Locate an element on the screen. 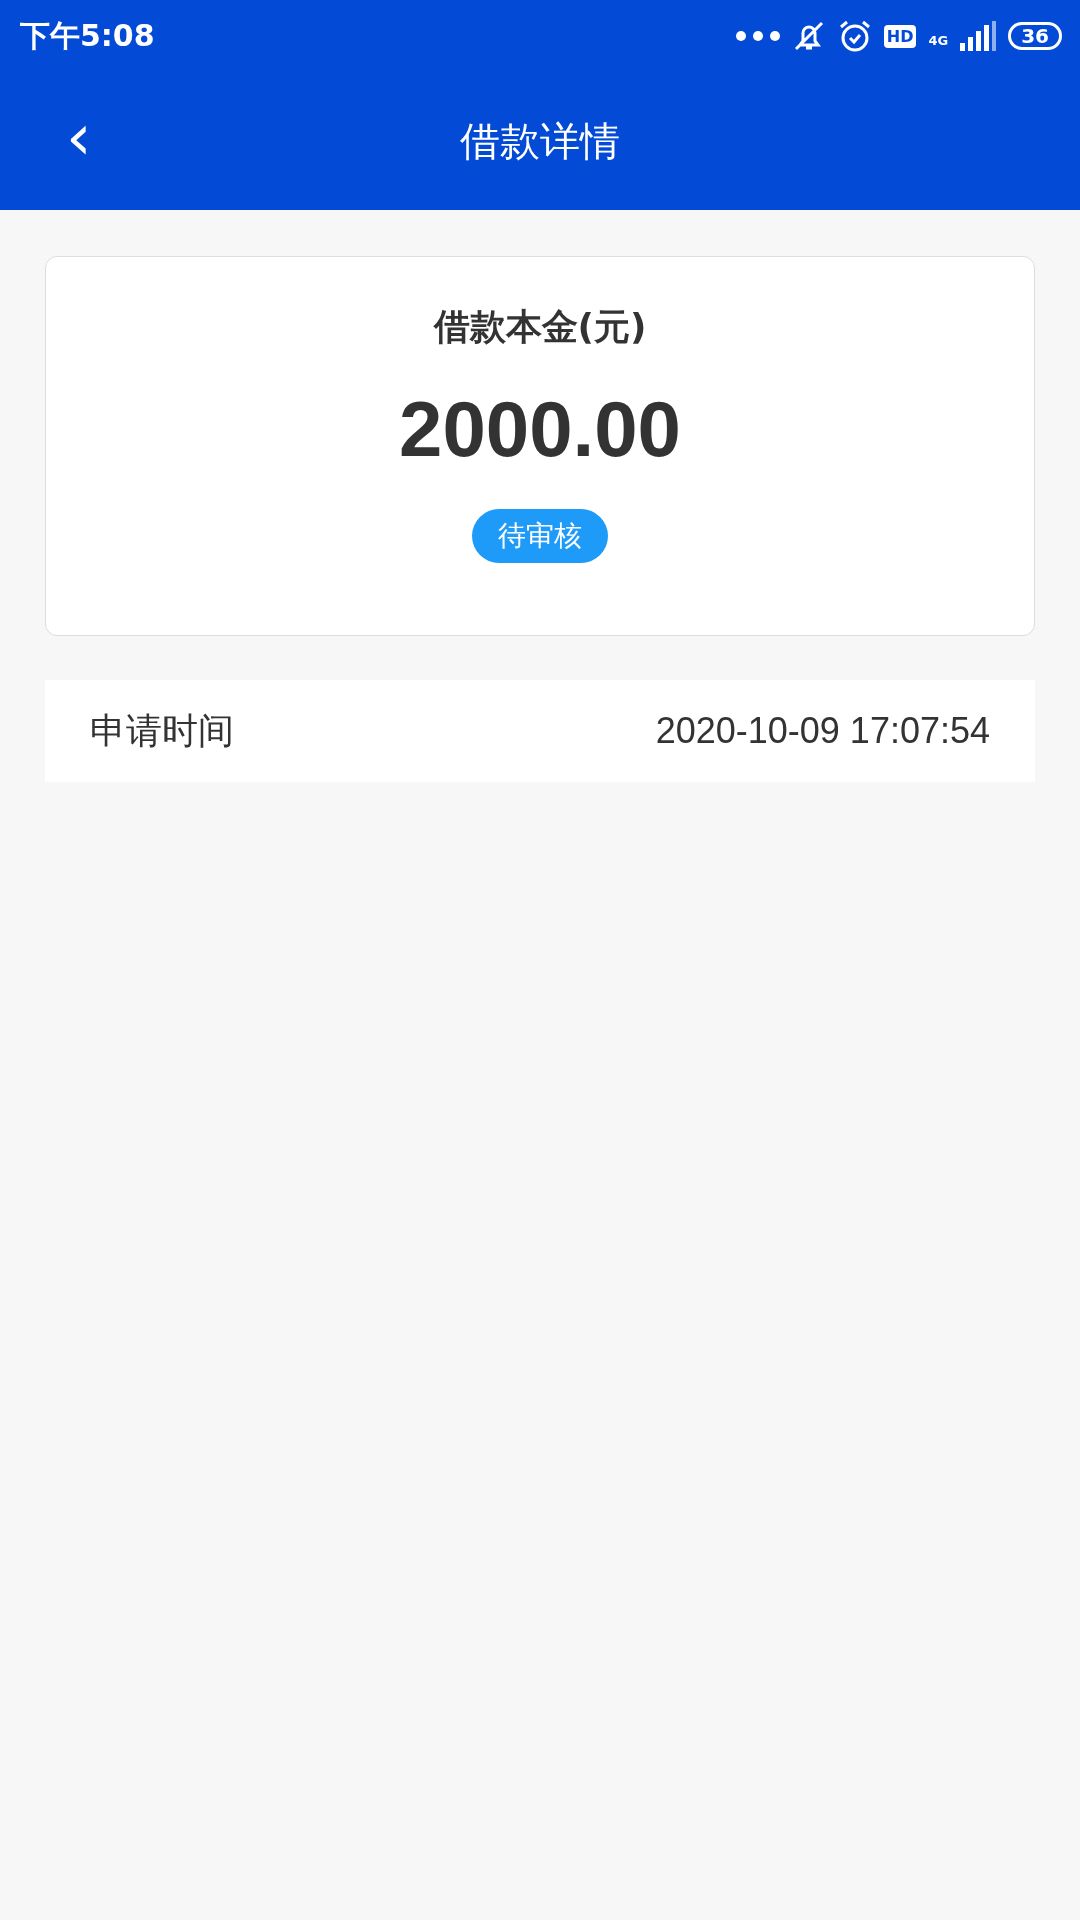 The width and height of the screenshot is (1080, 1920). network-label: 4G is located at coordinates (938, 40).